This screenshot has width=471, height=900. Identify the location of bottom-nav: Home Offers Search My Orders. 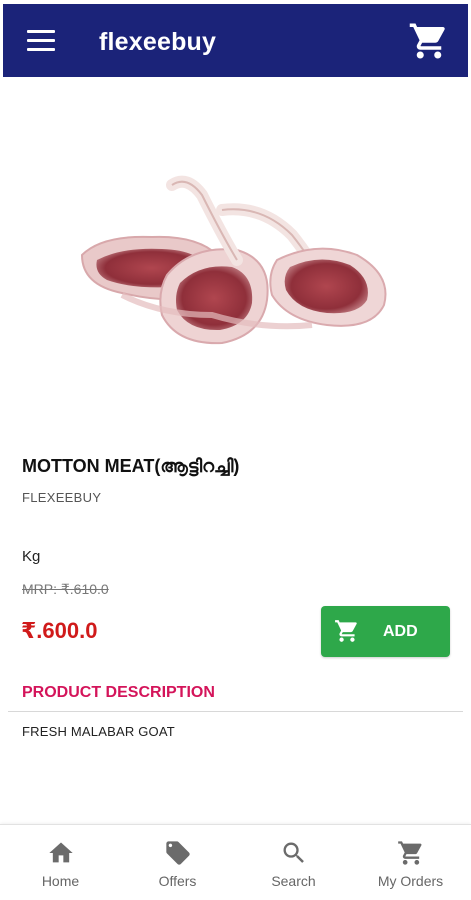
(235, 862).